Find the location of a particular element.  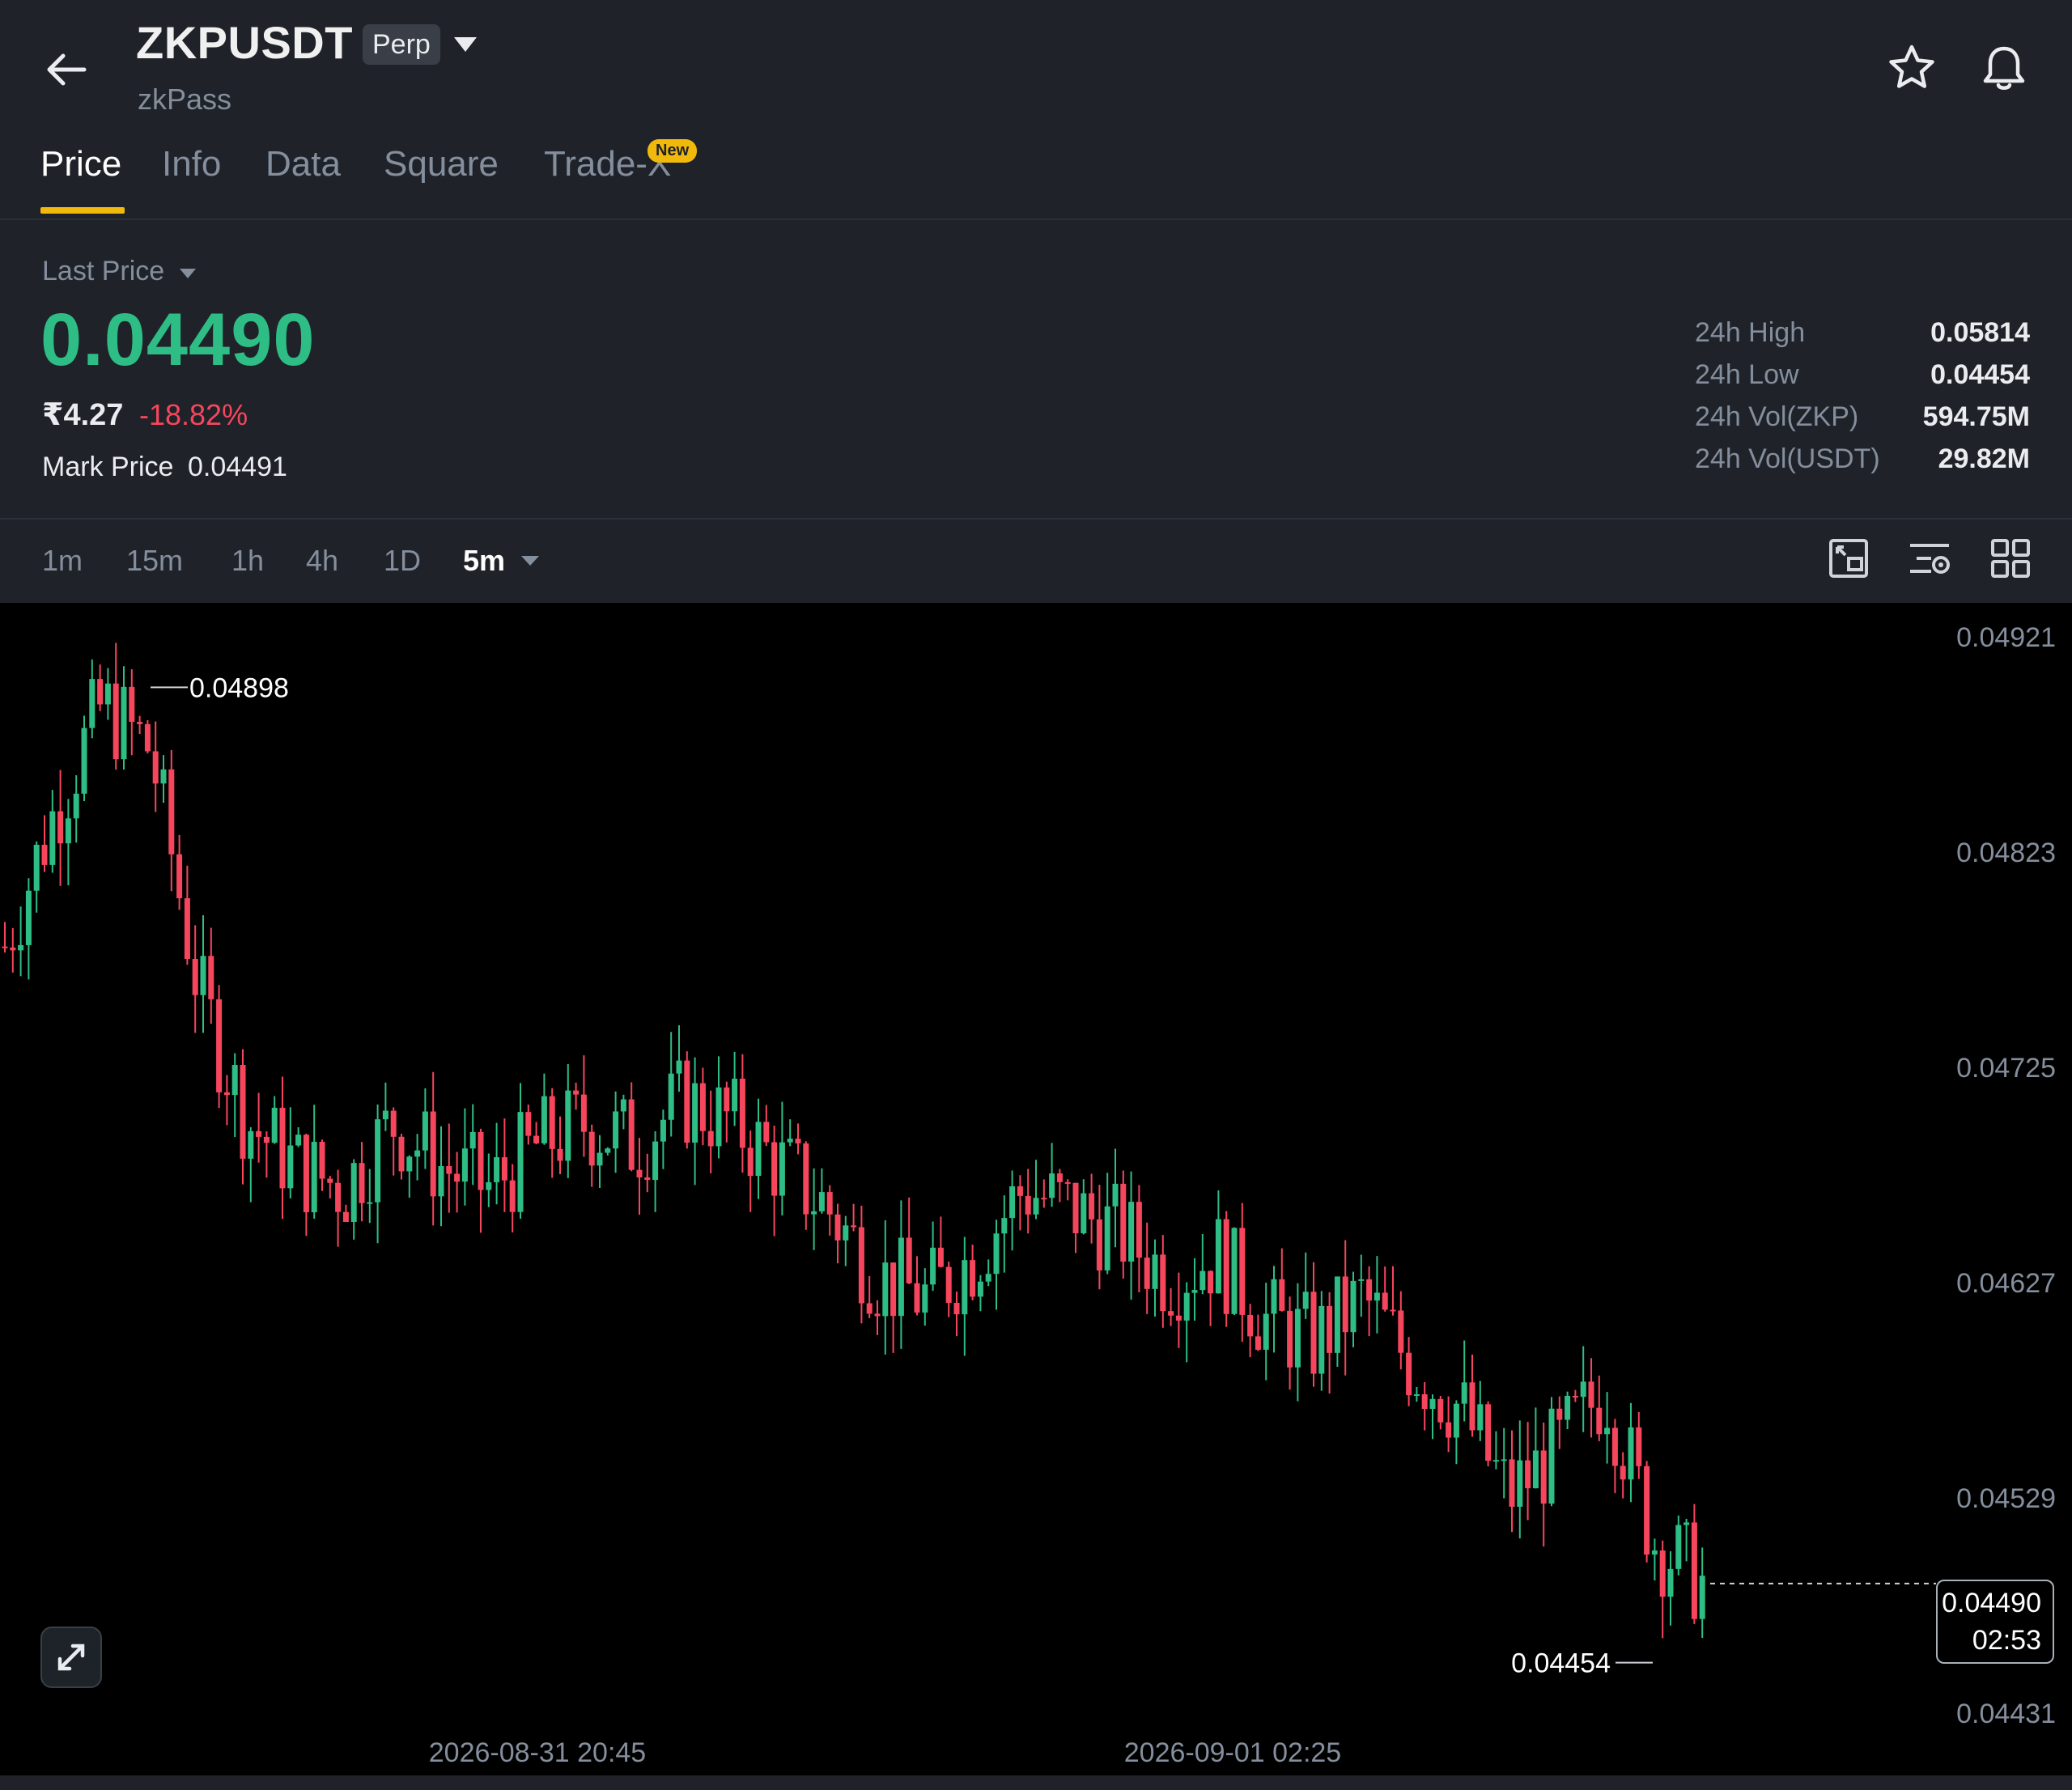

y-tick-label: 0.04823 is located at coordinates (2006, 853).